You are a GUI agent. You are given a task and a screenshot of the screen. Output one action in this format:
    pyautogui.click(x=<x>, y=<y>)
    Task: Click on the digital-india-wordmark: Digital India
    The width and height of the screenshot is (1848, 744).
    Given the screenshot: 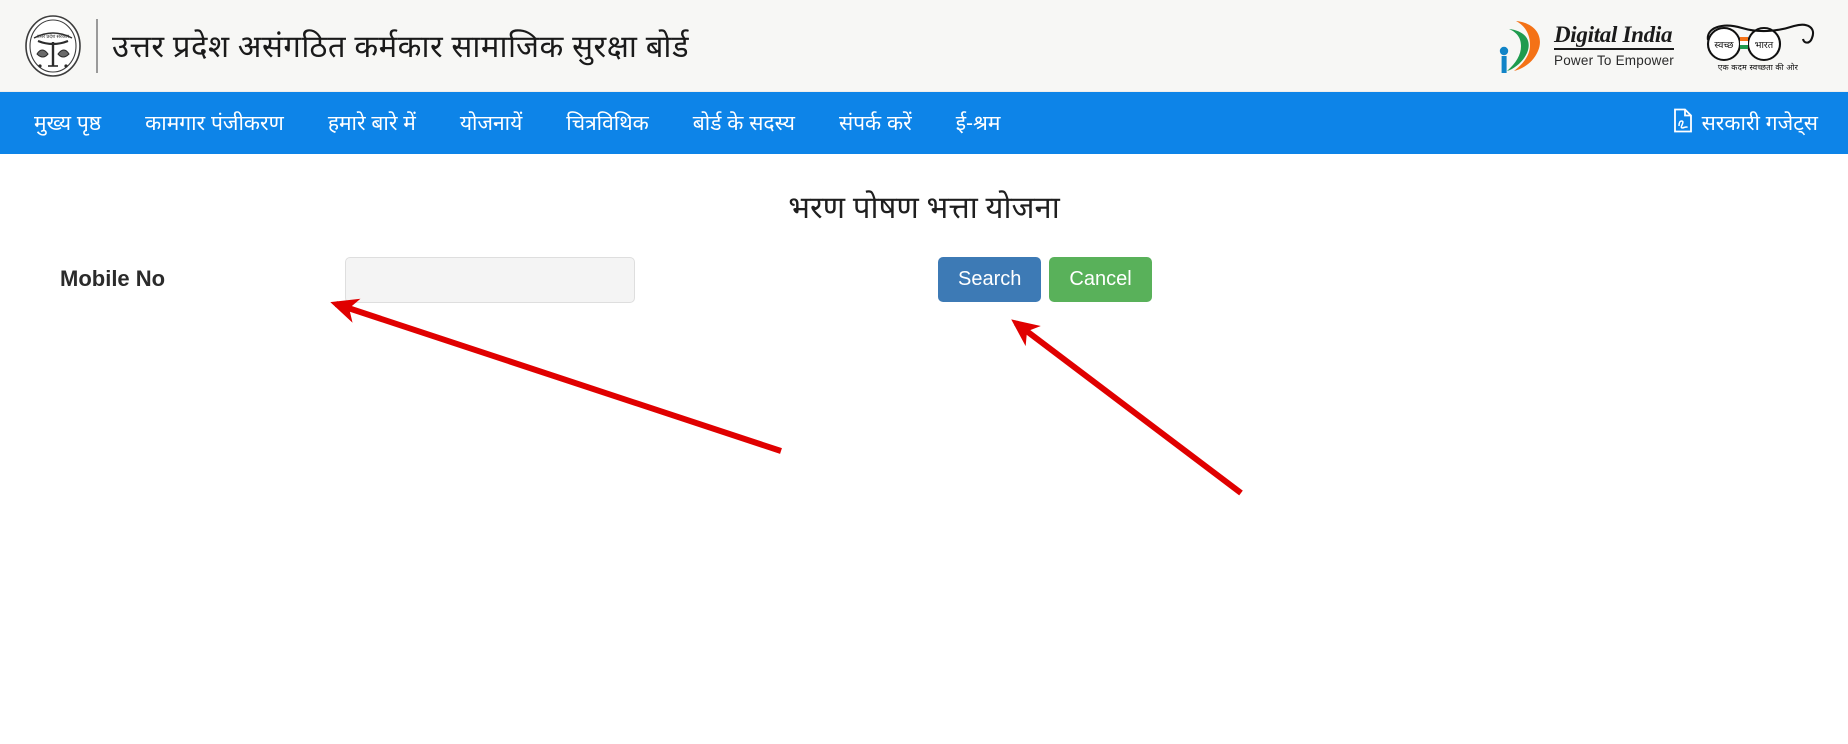 What is the action you would take?
    pyautogui.click(x=1614, y=37)
    